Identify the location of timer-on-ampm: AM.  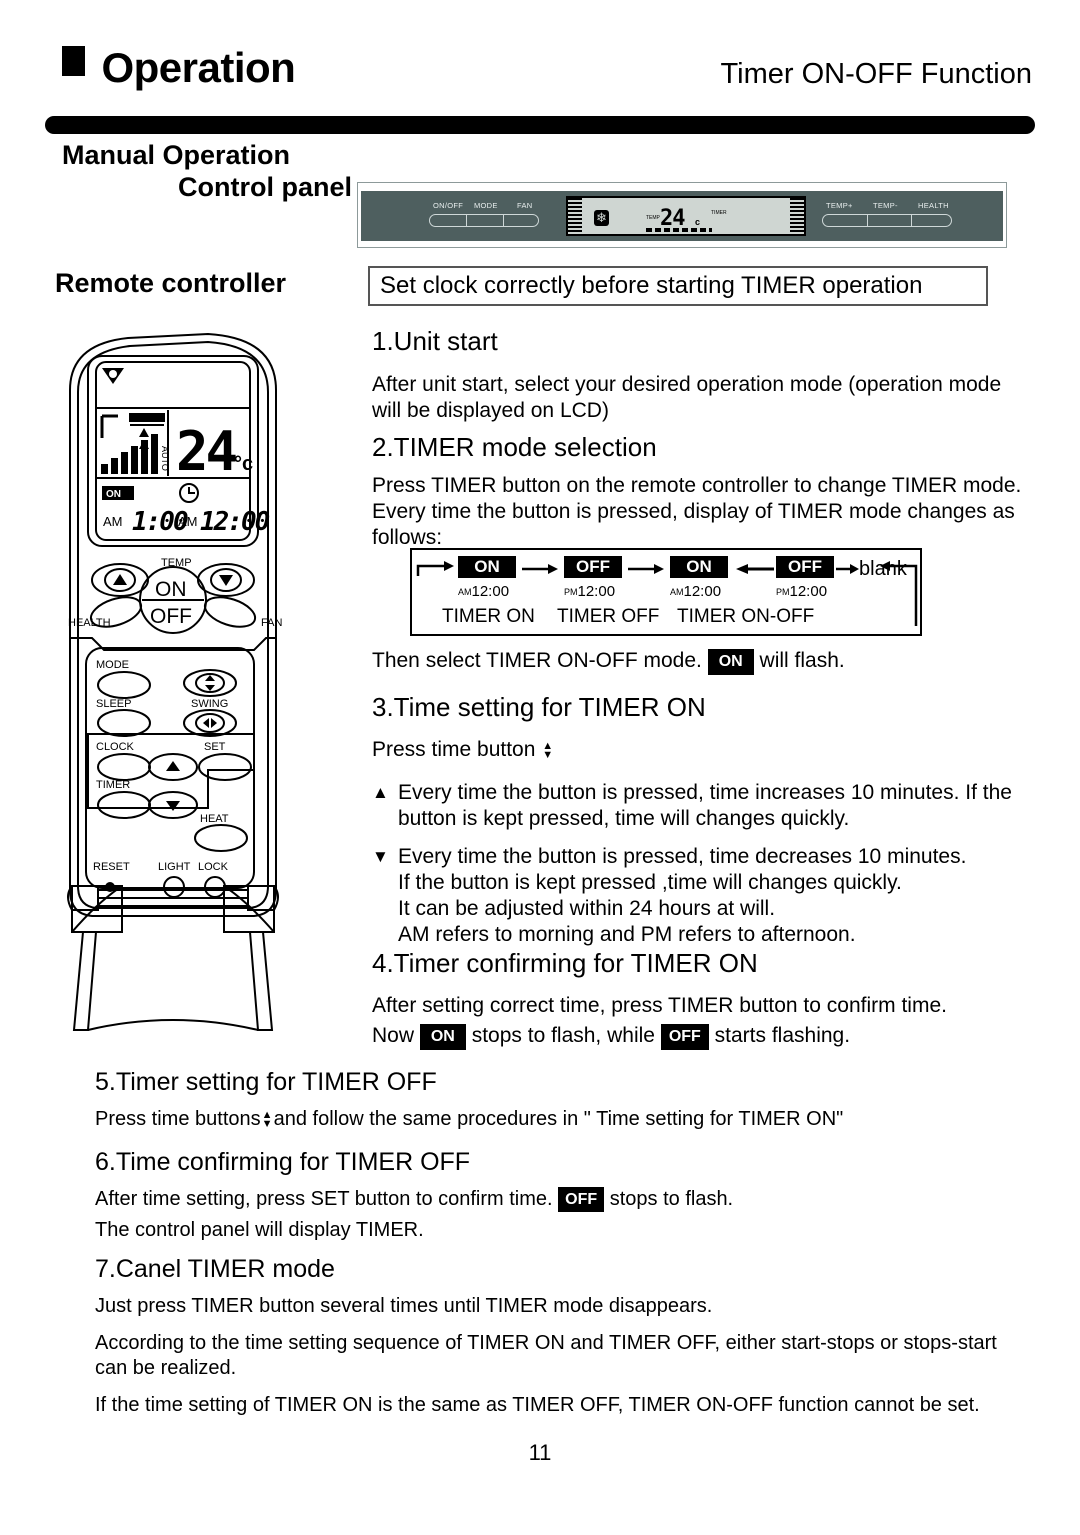
(113, 521).